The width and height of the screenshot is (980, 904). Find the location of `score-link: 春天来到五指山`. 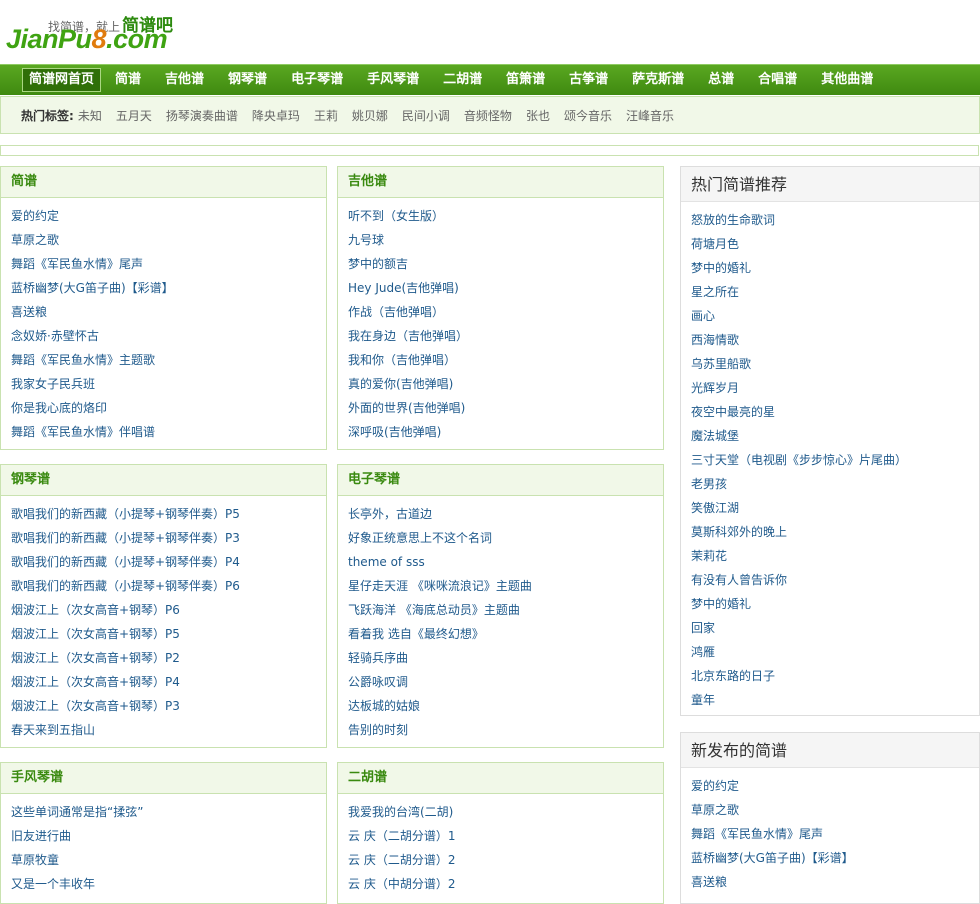

score-link: 春天来到五指山 is located at coordinates (168, 730).